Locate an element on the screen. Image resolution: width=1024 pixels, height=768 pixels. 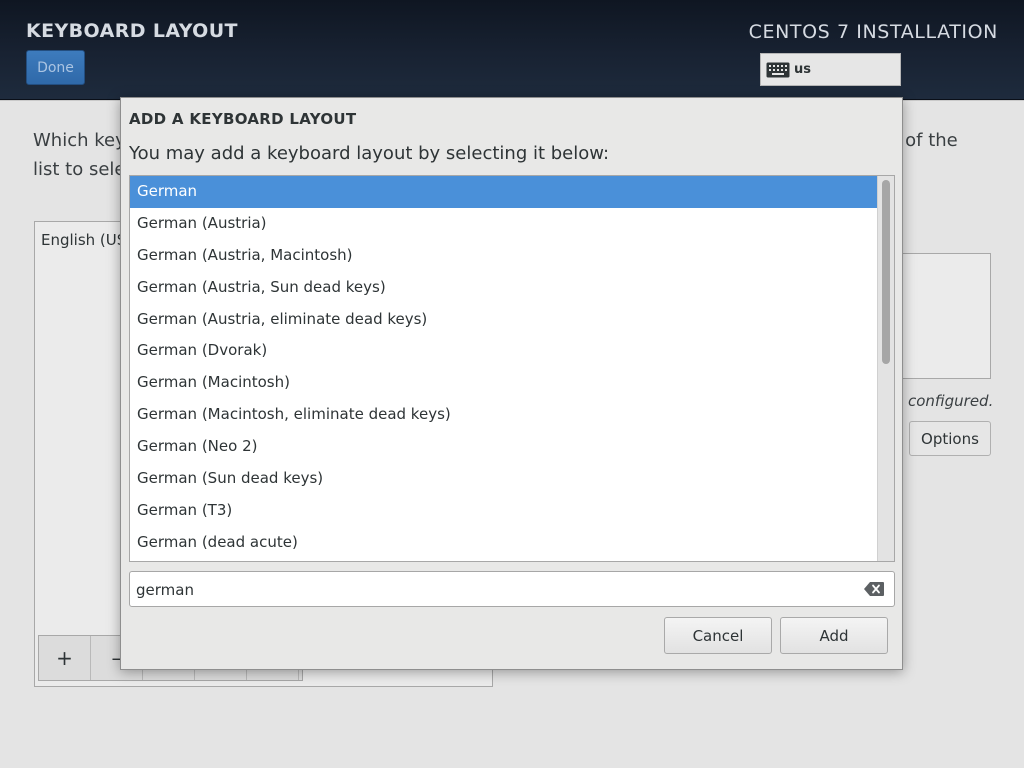
list-item: German (Neo 2) is located at coordinates (504, 447).